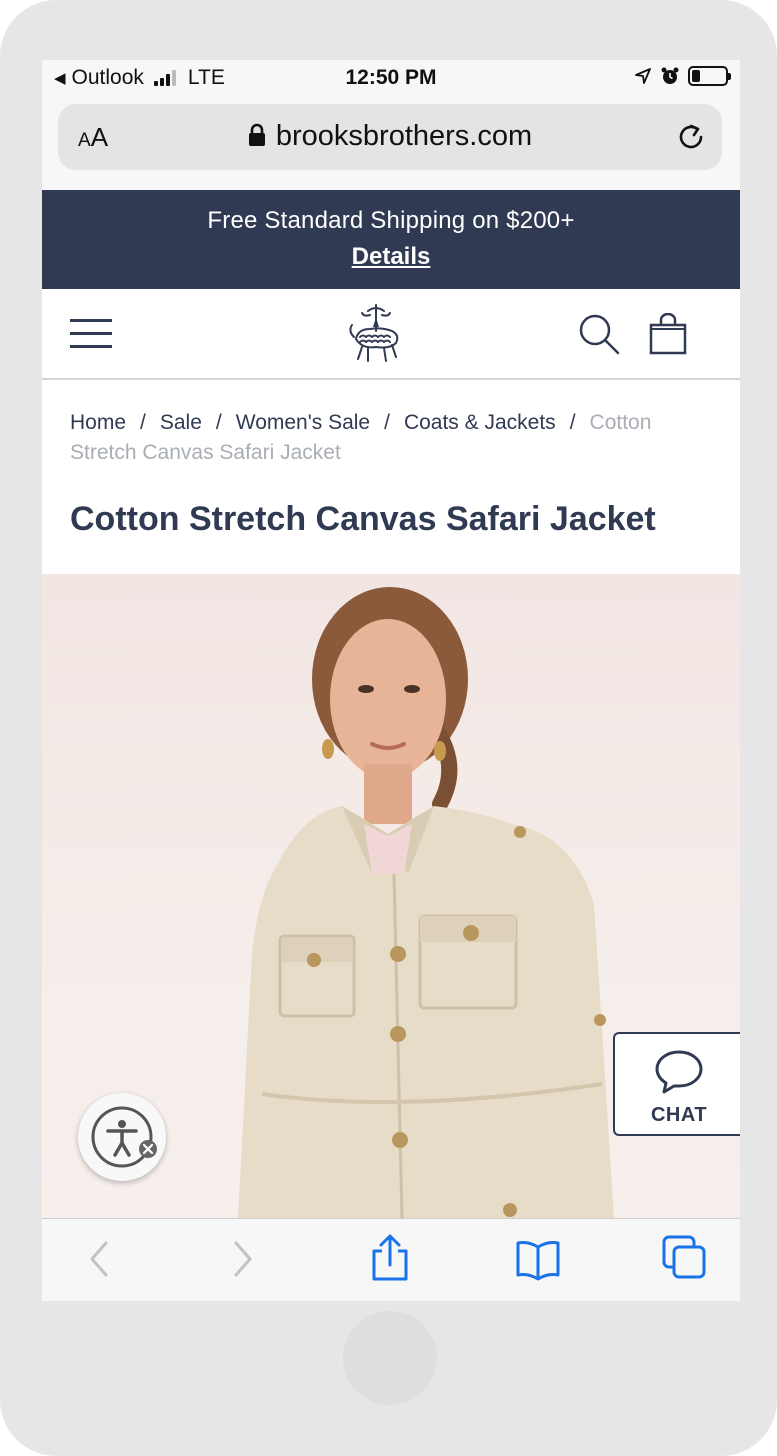  Describe the element at coordinates (91, 333) in the screenshot. I see `hamburger-menu-icon` at that location.